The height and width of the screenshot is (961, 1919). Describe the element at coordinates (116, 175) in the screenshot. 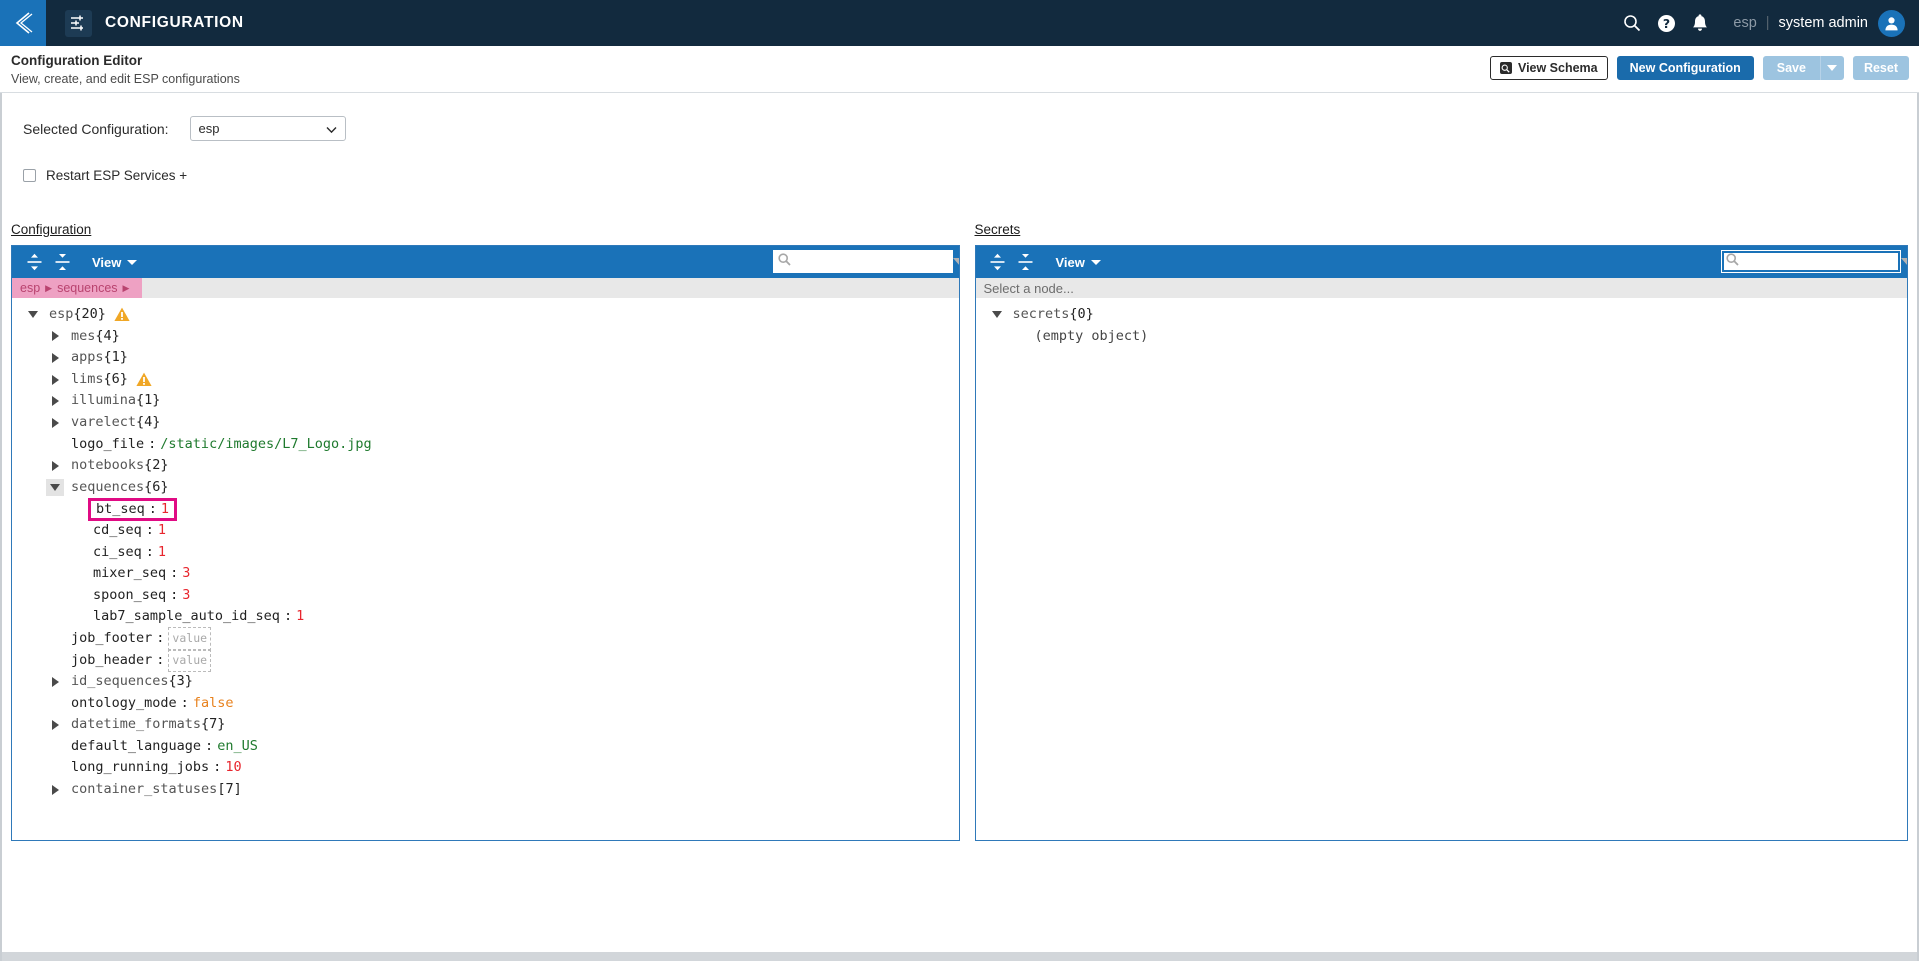

I see `restart-services-label: Restart ESP Services +` at that location.